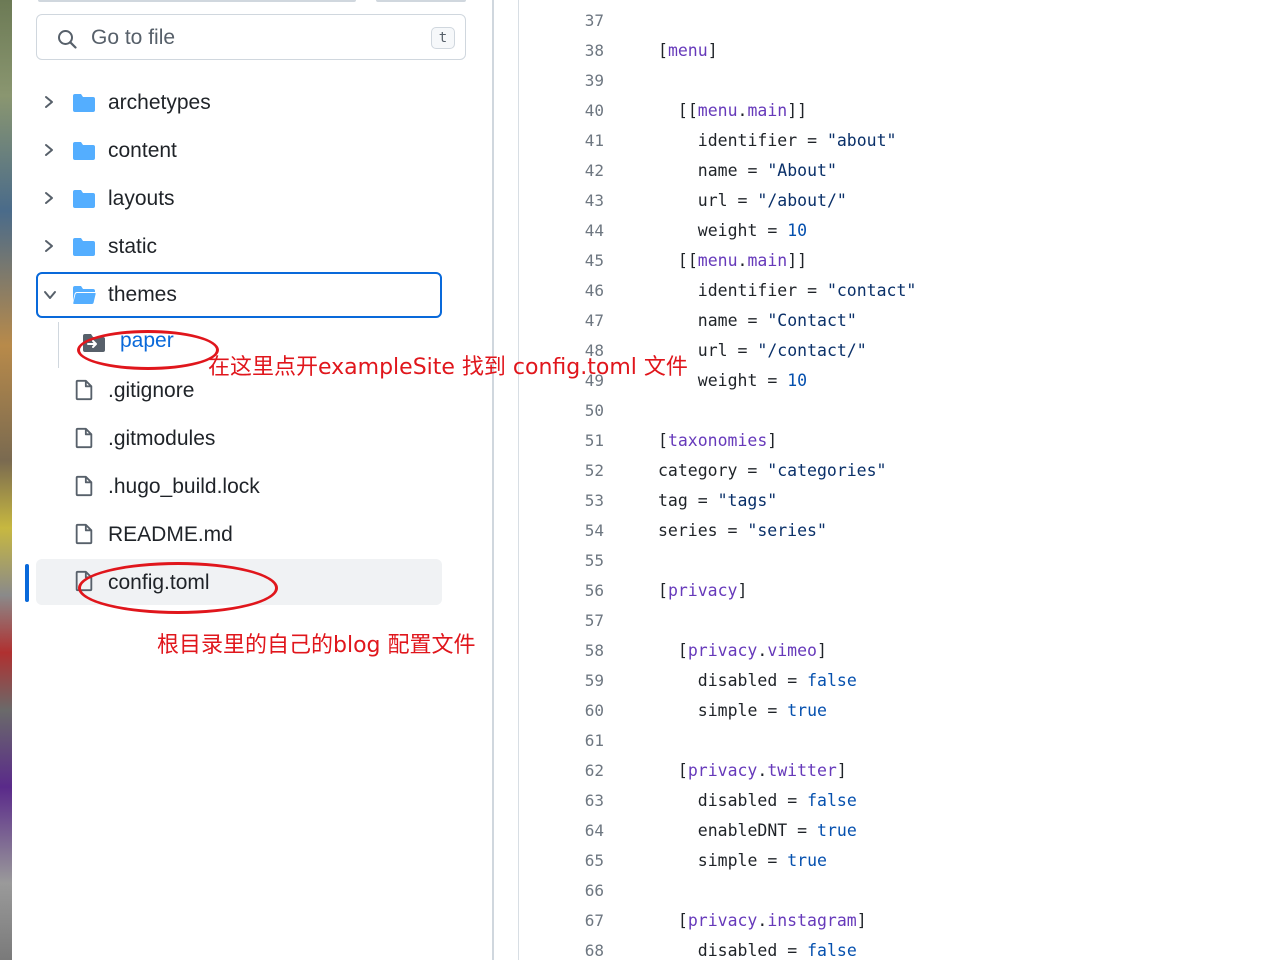  I want to click on line-number: 63, so click(562, 801).